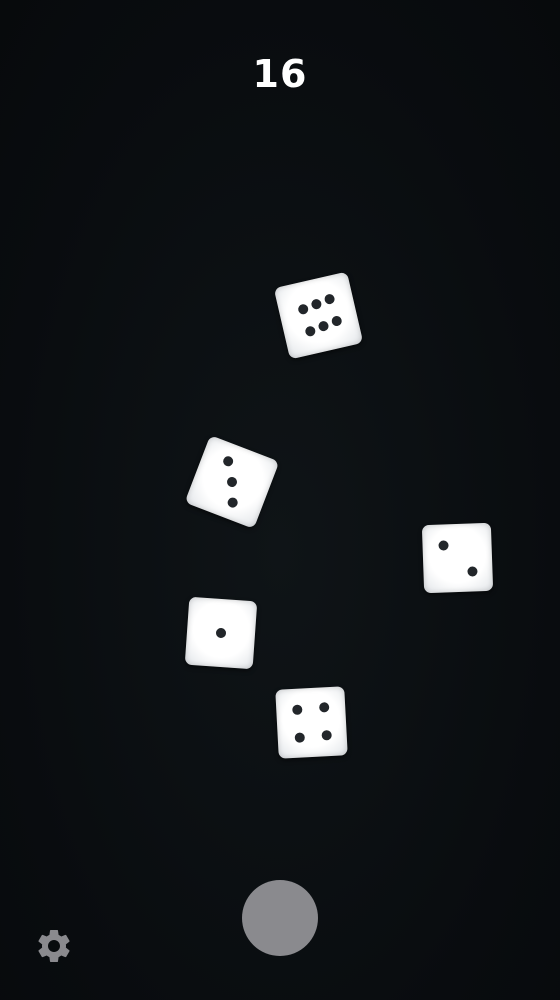  I want to click on die-six, so click(318, 315).